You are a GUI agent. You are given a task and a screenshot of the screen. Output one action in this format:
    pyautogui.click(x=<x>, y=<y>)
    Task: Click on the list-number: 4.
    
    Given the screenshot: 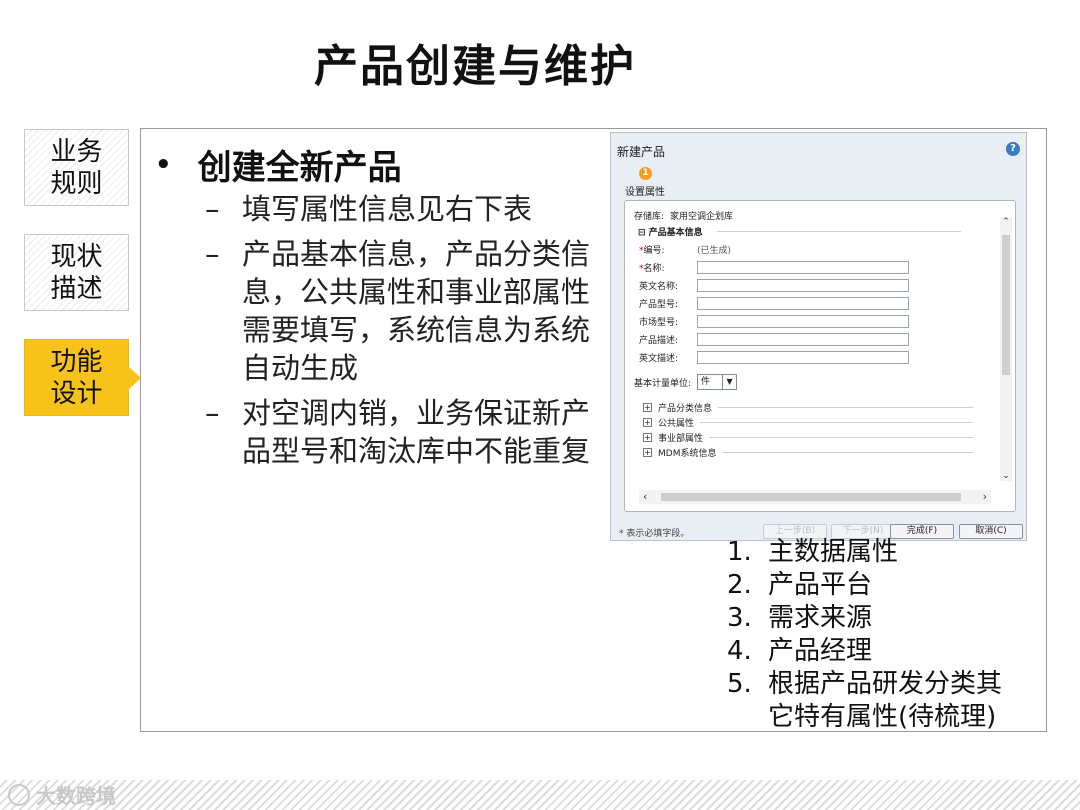 What is the action you would take?
    pyautogui.click(x=739, y=651)
    